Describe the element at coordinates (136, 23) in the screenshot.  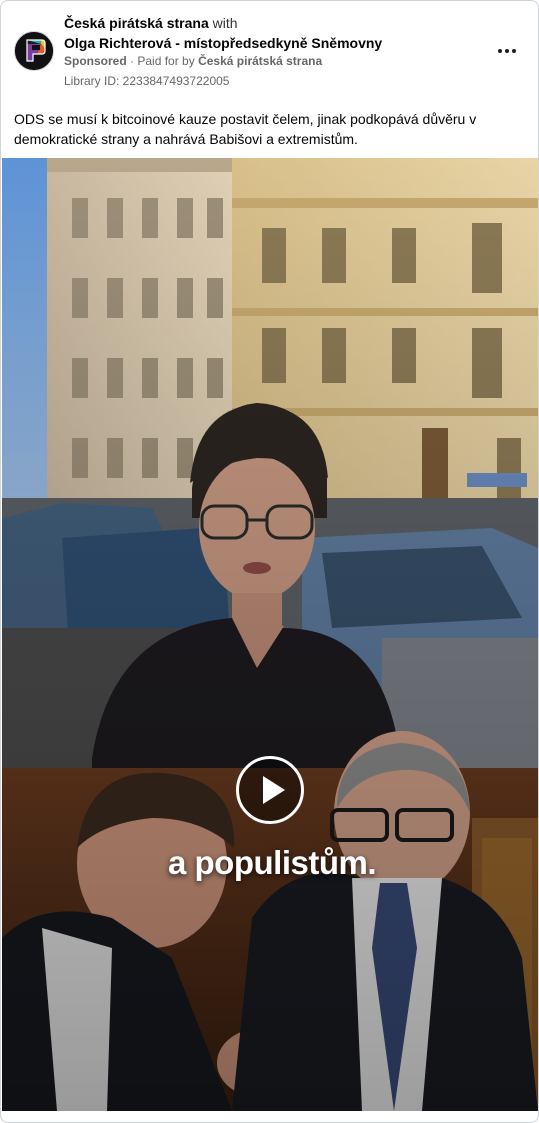
I see `page-name-link: Česká pirátská strana` at that location.